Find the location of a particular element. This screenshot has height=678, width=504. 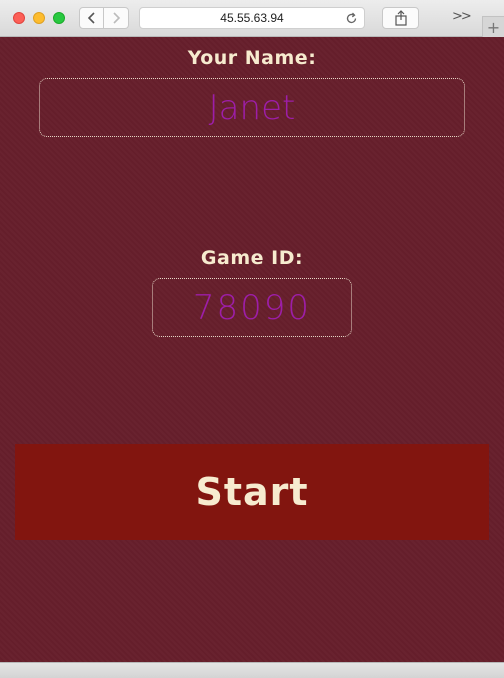

browser-status-bar is located at coordinates (252, 670).